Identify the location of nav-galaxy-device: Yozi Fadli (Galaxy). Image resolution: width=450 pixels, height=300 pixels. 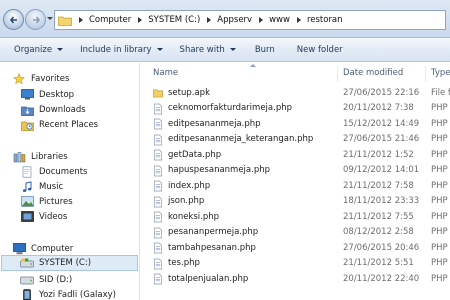
(68, 293).